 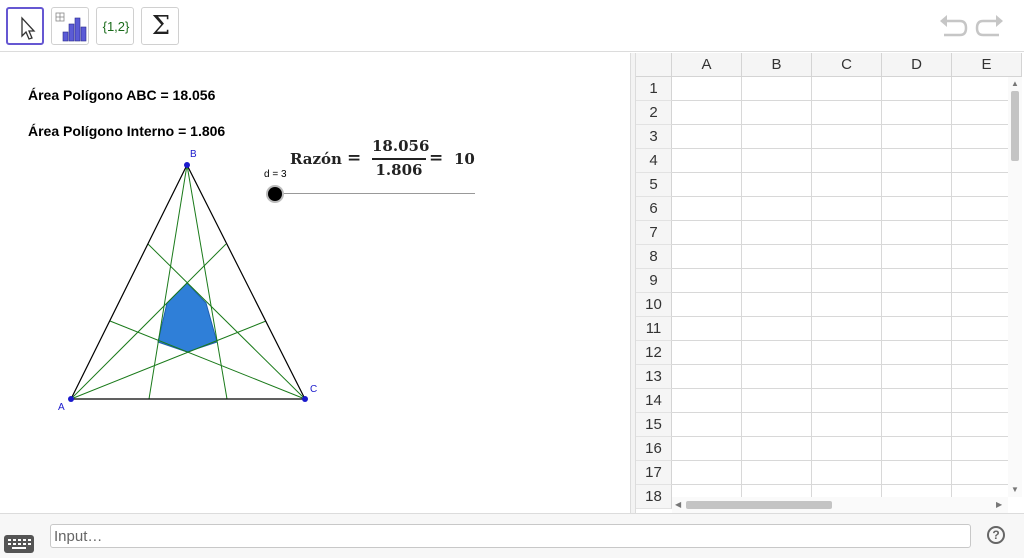 What do you see at coordinates (464, 159) in the screenshot?
I see `ratio-result: 10` at bounding box center [464, 159].